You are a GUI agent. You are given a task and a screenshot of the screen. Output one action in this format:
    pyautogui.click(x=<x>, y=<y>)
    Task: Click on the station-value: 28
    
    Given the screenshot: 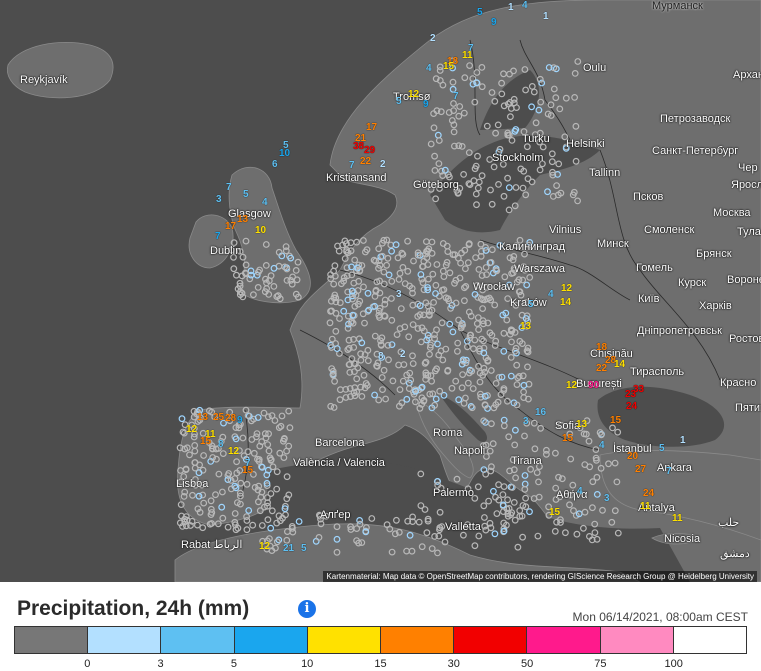 What is the action you would take?
    pyautogui.click(x=230, y=419)
    